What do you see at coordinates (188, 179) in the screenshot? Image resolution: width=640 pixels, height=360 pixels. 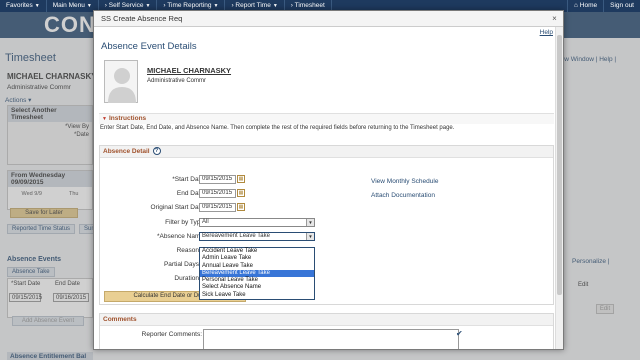 I see `start-date-label: *Start Date` at bounding box center [188, 179].